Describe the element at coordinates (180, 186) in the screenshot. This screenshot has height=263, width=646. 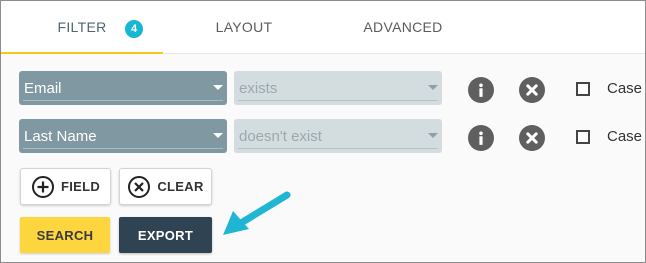
I see `clear-label: CLEAR` at that location.